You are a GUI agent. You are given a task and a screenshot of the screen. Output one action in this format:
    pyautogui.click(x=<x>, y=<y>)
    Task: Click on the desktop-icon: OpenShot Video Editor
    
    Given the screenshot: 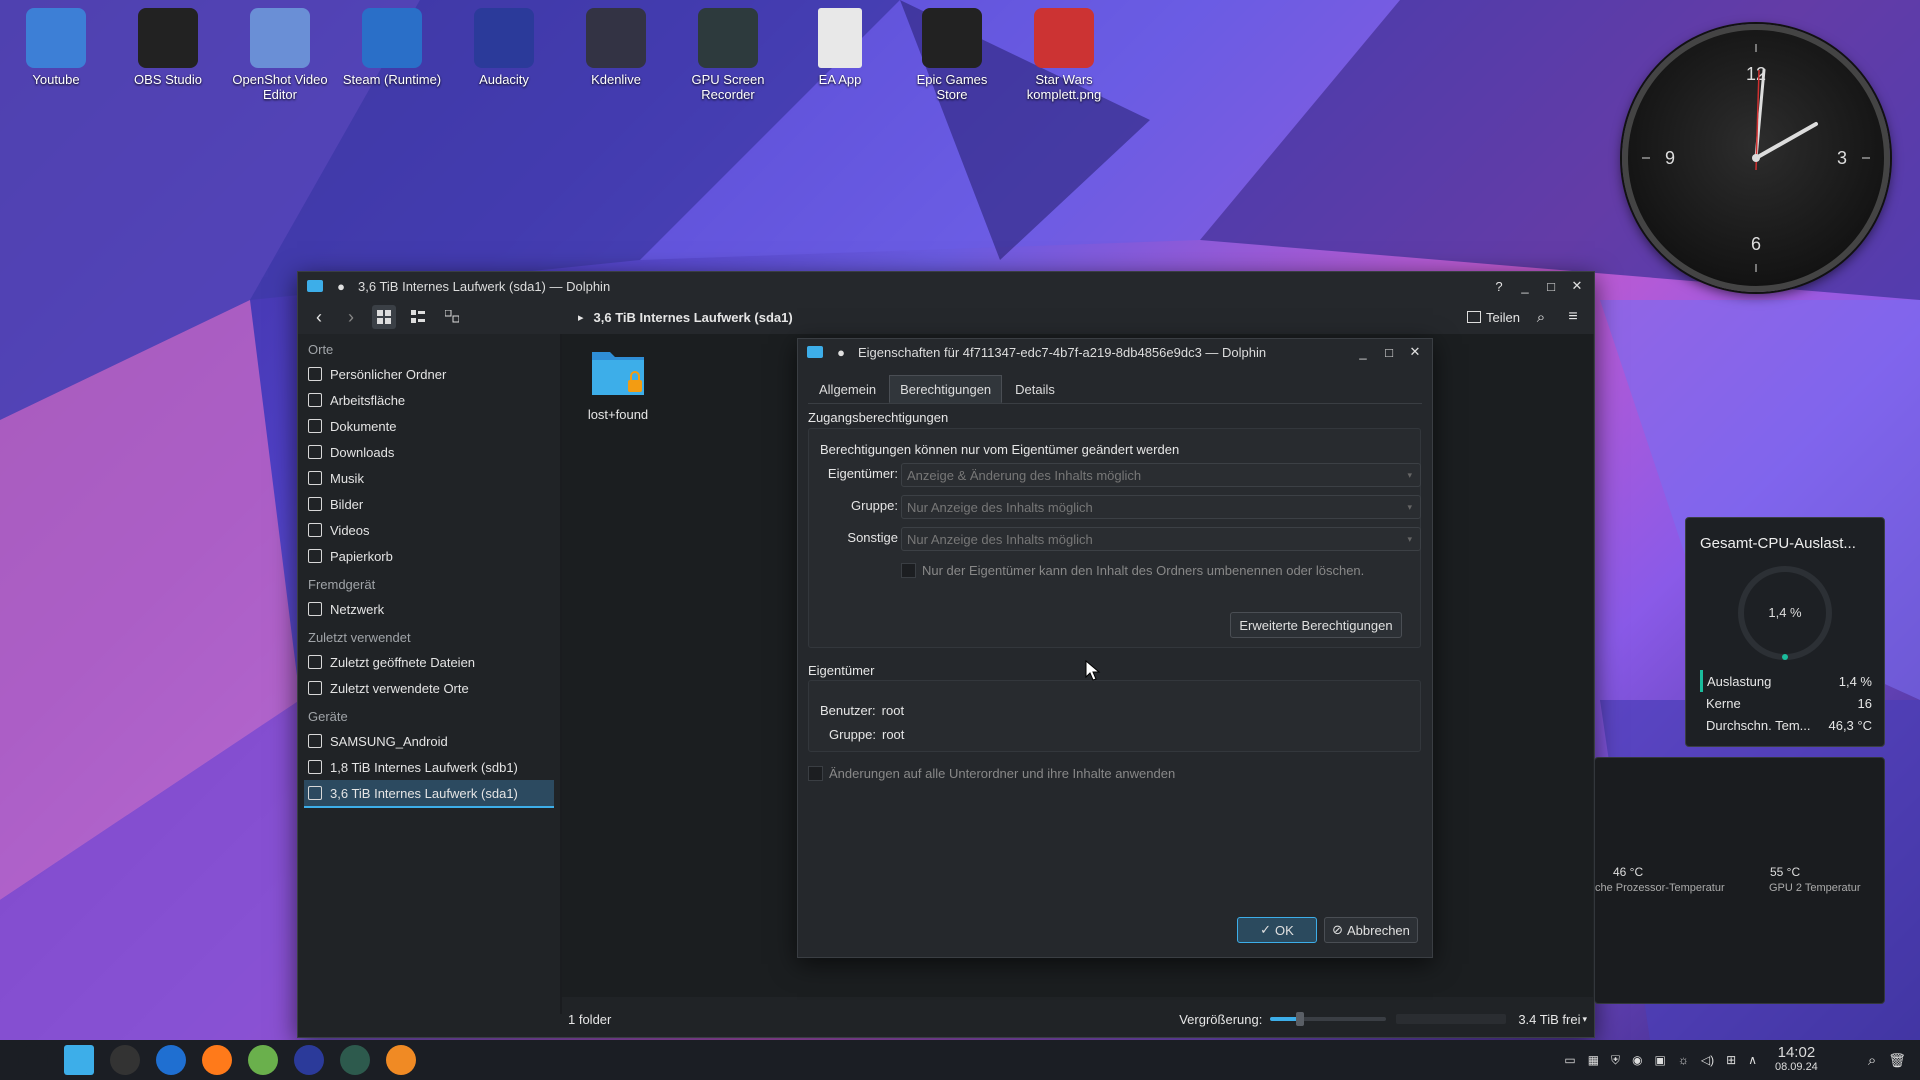 What is the action you would take?
    pyautogui.click(x=280, y=55)
    